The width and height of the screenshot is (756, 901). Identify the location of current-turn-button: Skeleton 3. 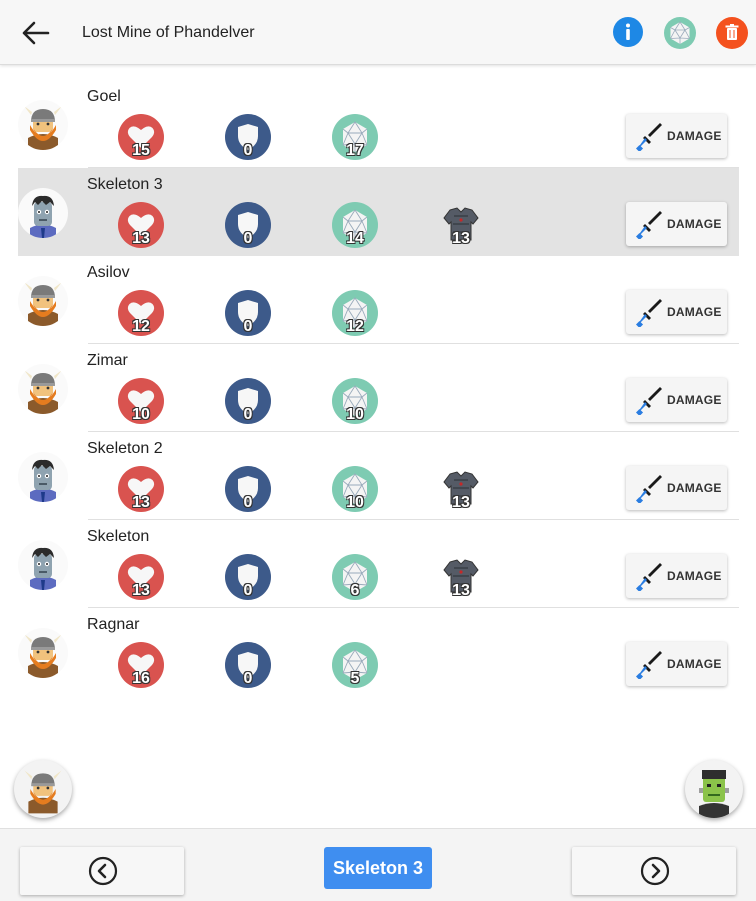
(378, 868).